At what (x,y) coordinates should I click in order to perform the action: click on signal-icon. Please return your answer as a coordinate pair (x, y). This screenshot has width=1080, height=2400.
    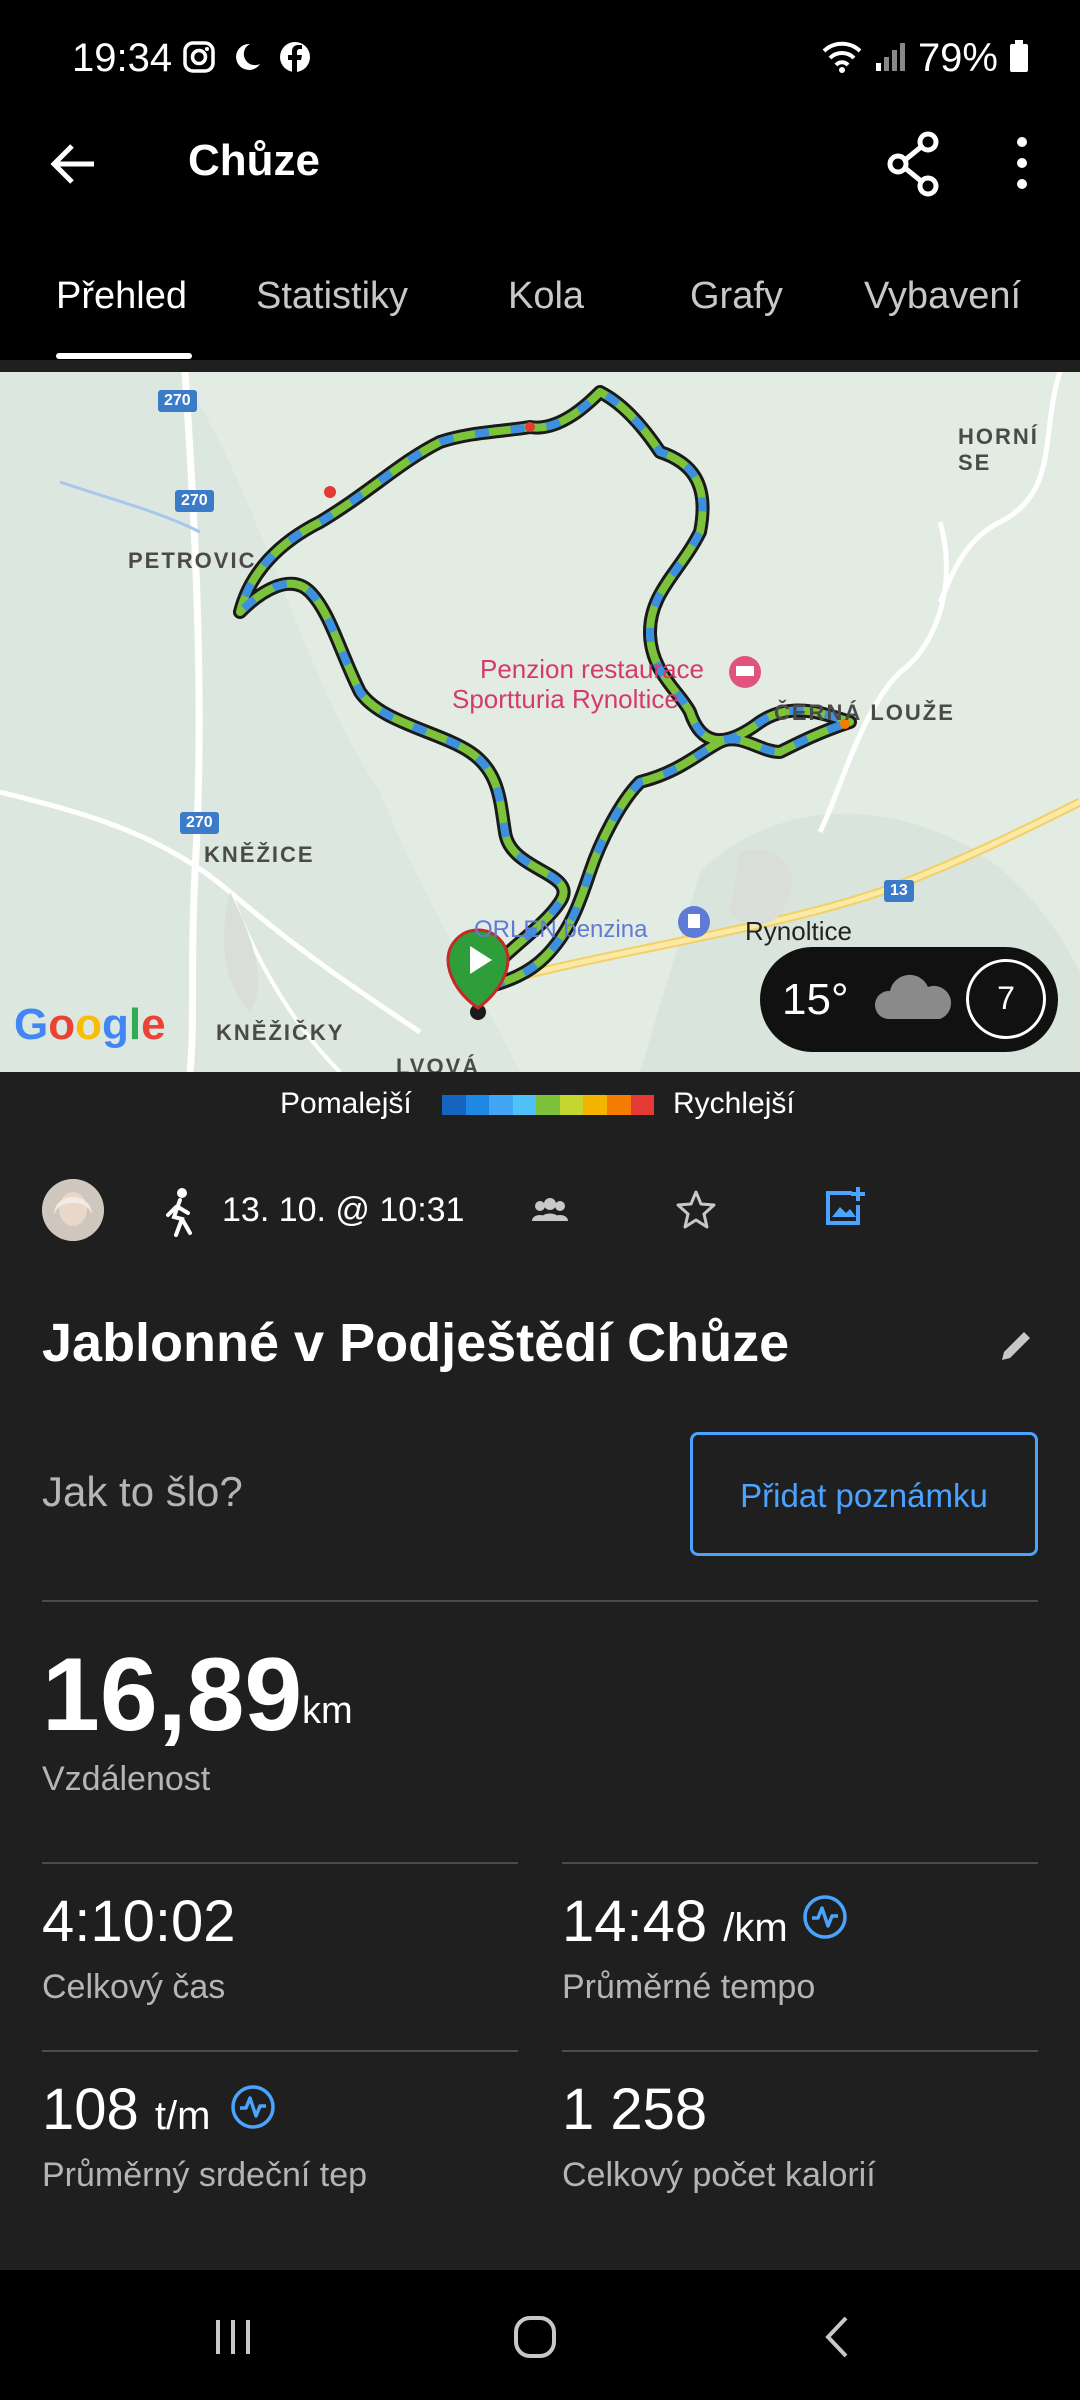
    Looking at the image, I should click on (891, 58).